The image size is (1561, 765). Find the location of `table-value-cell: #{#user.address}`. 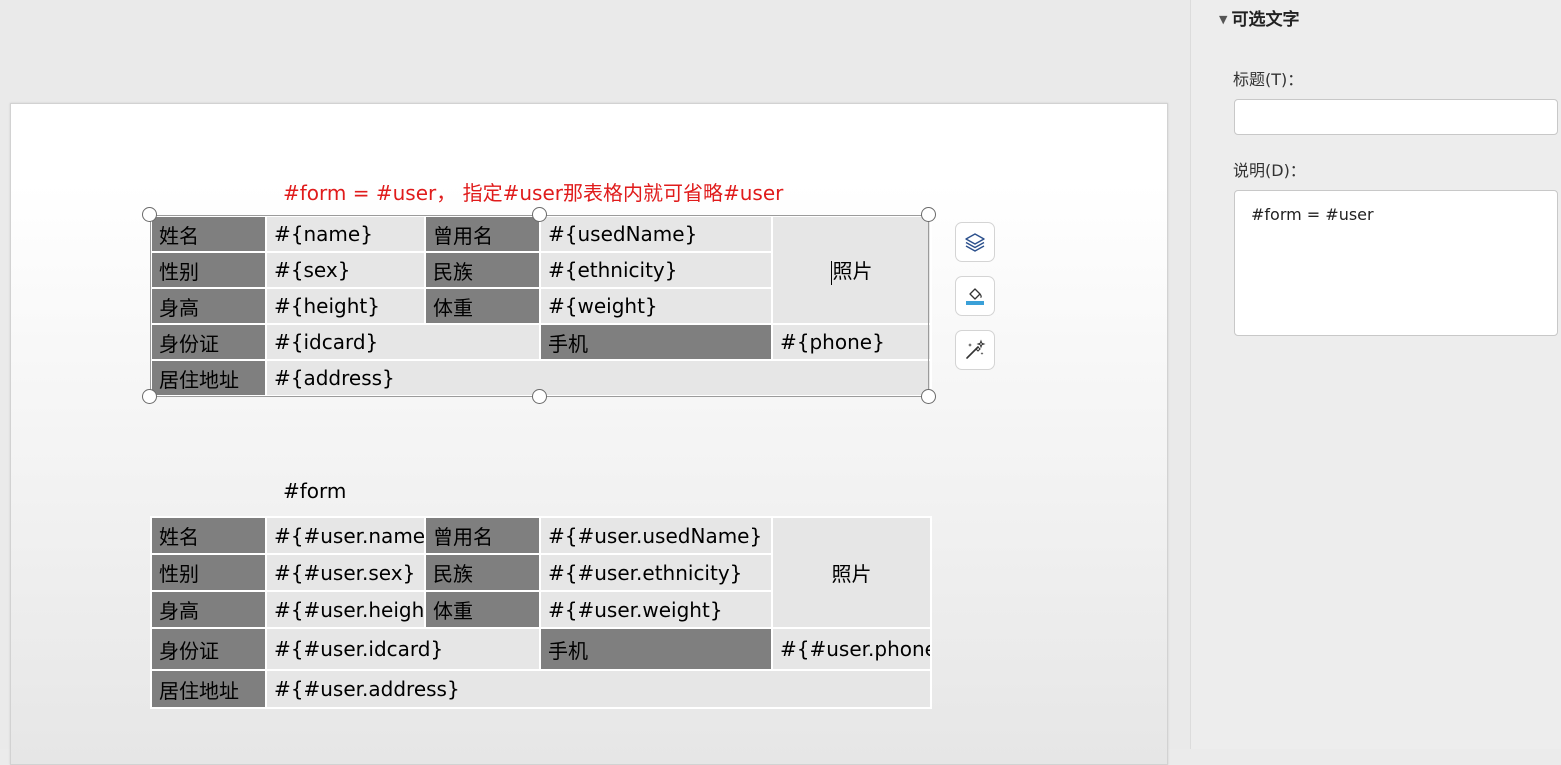

table-value-cell: #{#user.address} is located at coordinates (598, 689).